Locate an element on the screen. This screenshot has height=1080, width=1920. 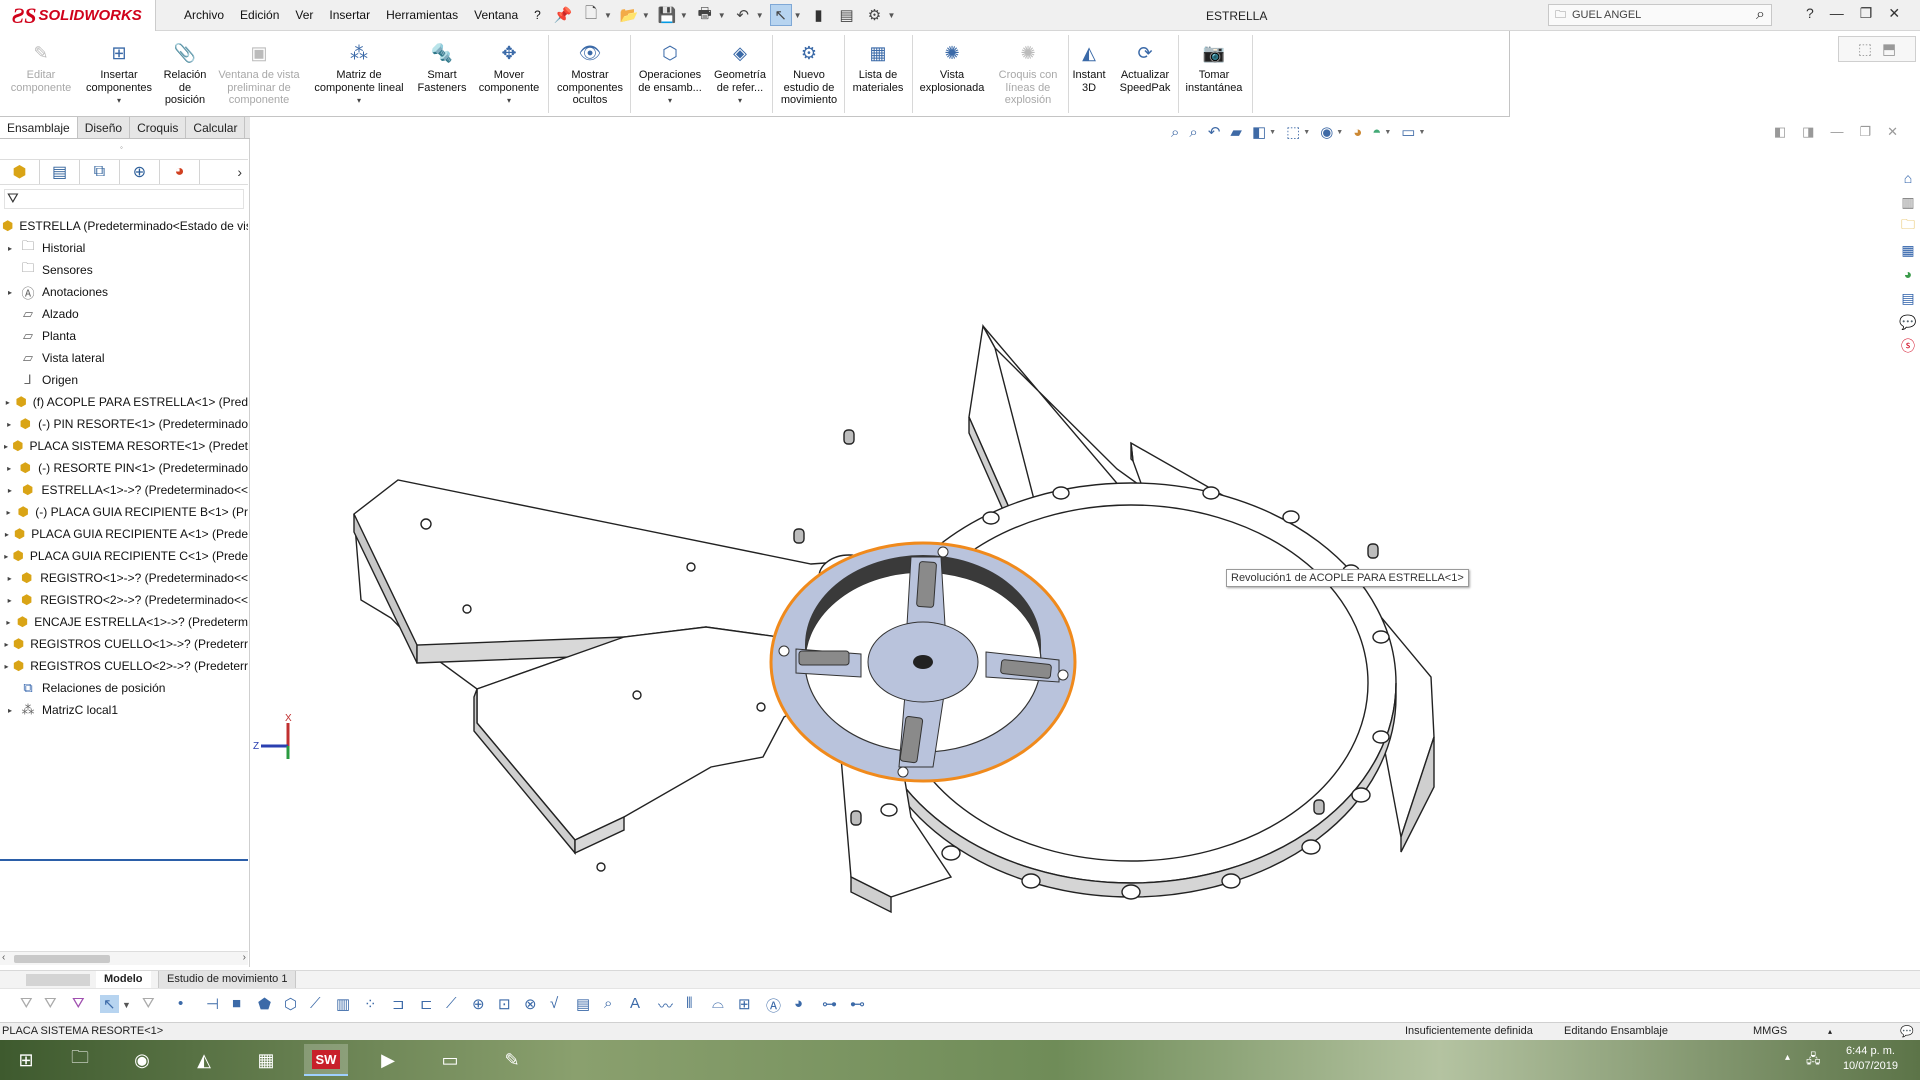
solid-filter-icon: ⬡ is located at coordinates (290, 1004).